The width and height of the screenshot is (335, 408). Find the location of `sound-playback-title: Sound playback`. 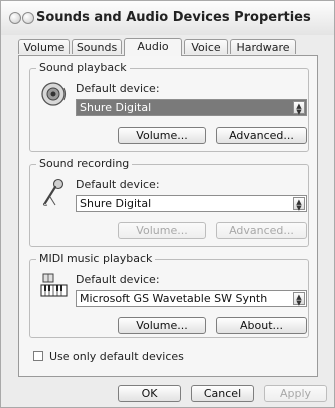

sound-playback-title: Sound playback is located at coordinates (83, 67).